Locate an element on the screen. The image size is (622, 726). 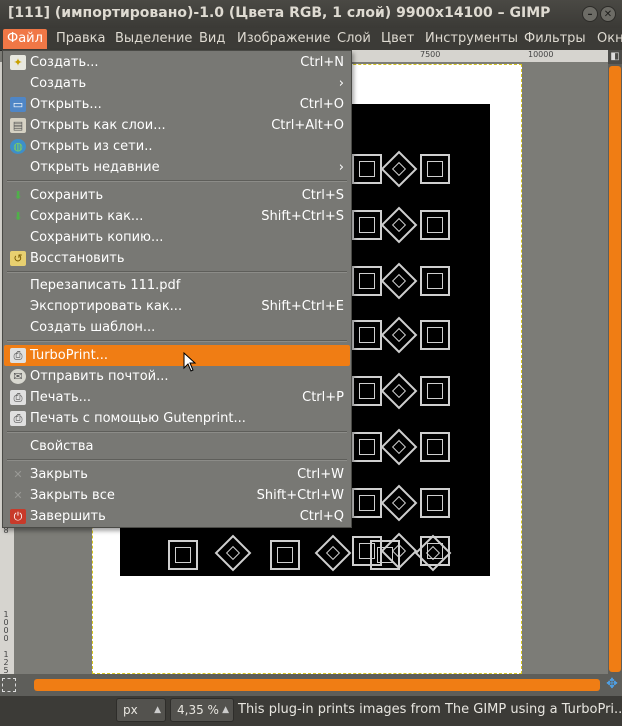
save-as-icon: ⬇ is located at coordinates (18, 216).